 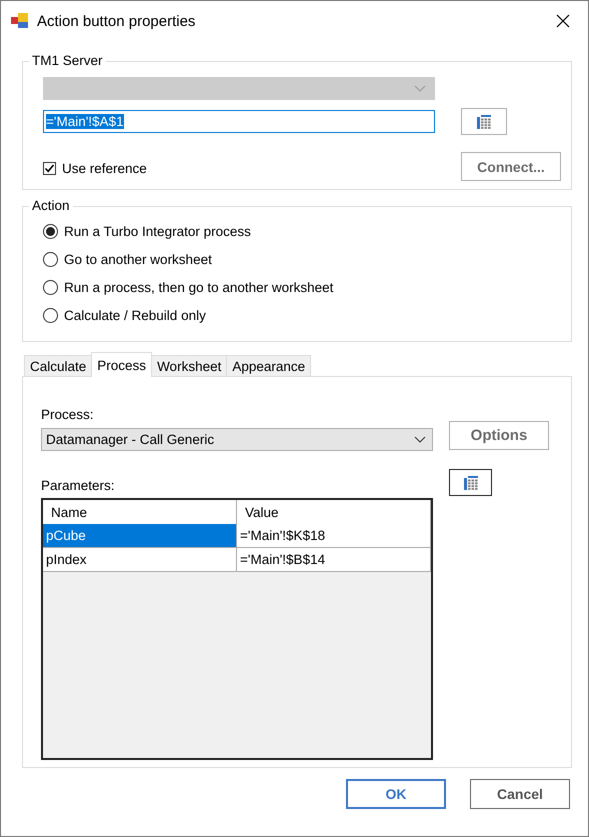 I want to click on column-header: Value, so click(x=334, y=512).